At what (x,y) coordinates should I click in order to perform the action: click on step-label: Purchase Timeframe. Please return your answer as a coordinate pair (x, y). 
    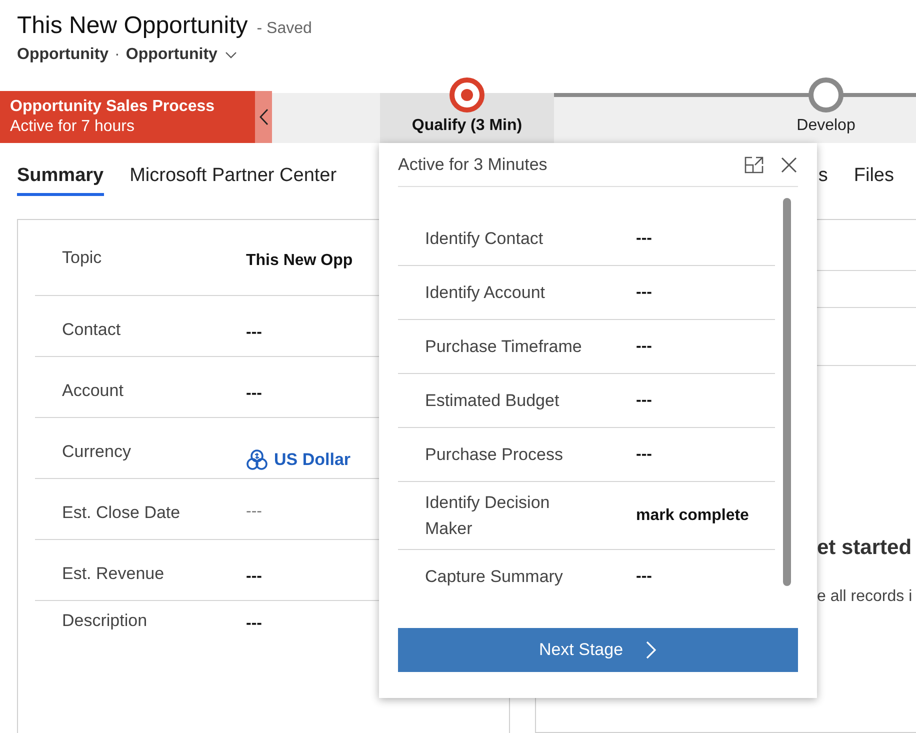
    Looking at the image, I should click on (504, 347).